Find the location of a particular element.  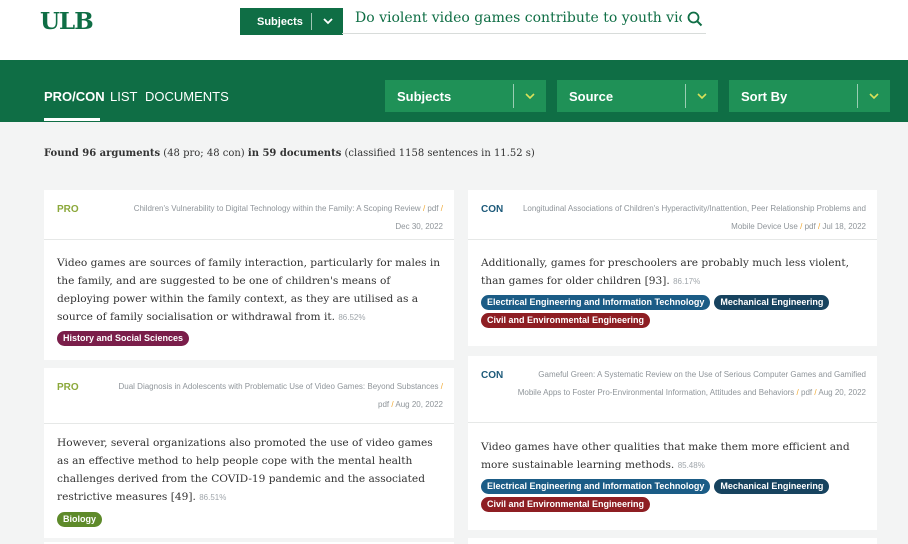

subjects-filter-label: Subjects is located at coordinates (280, 21).